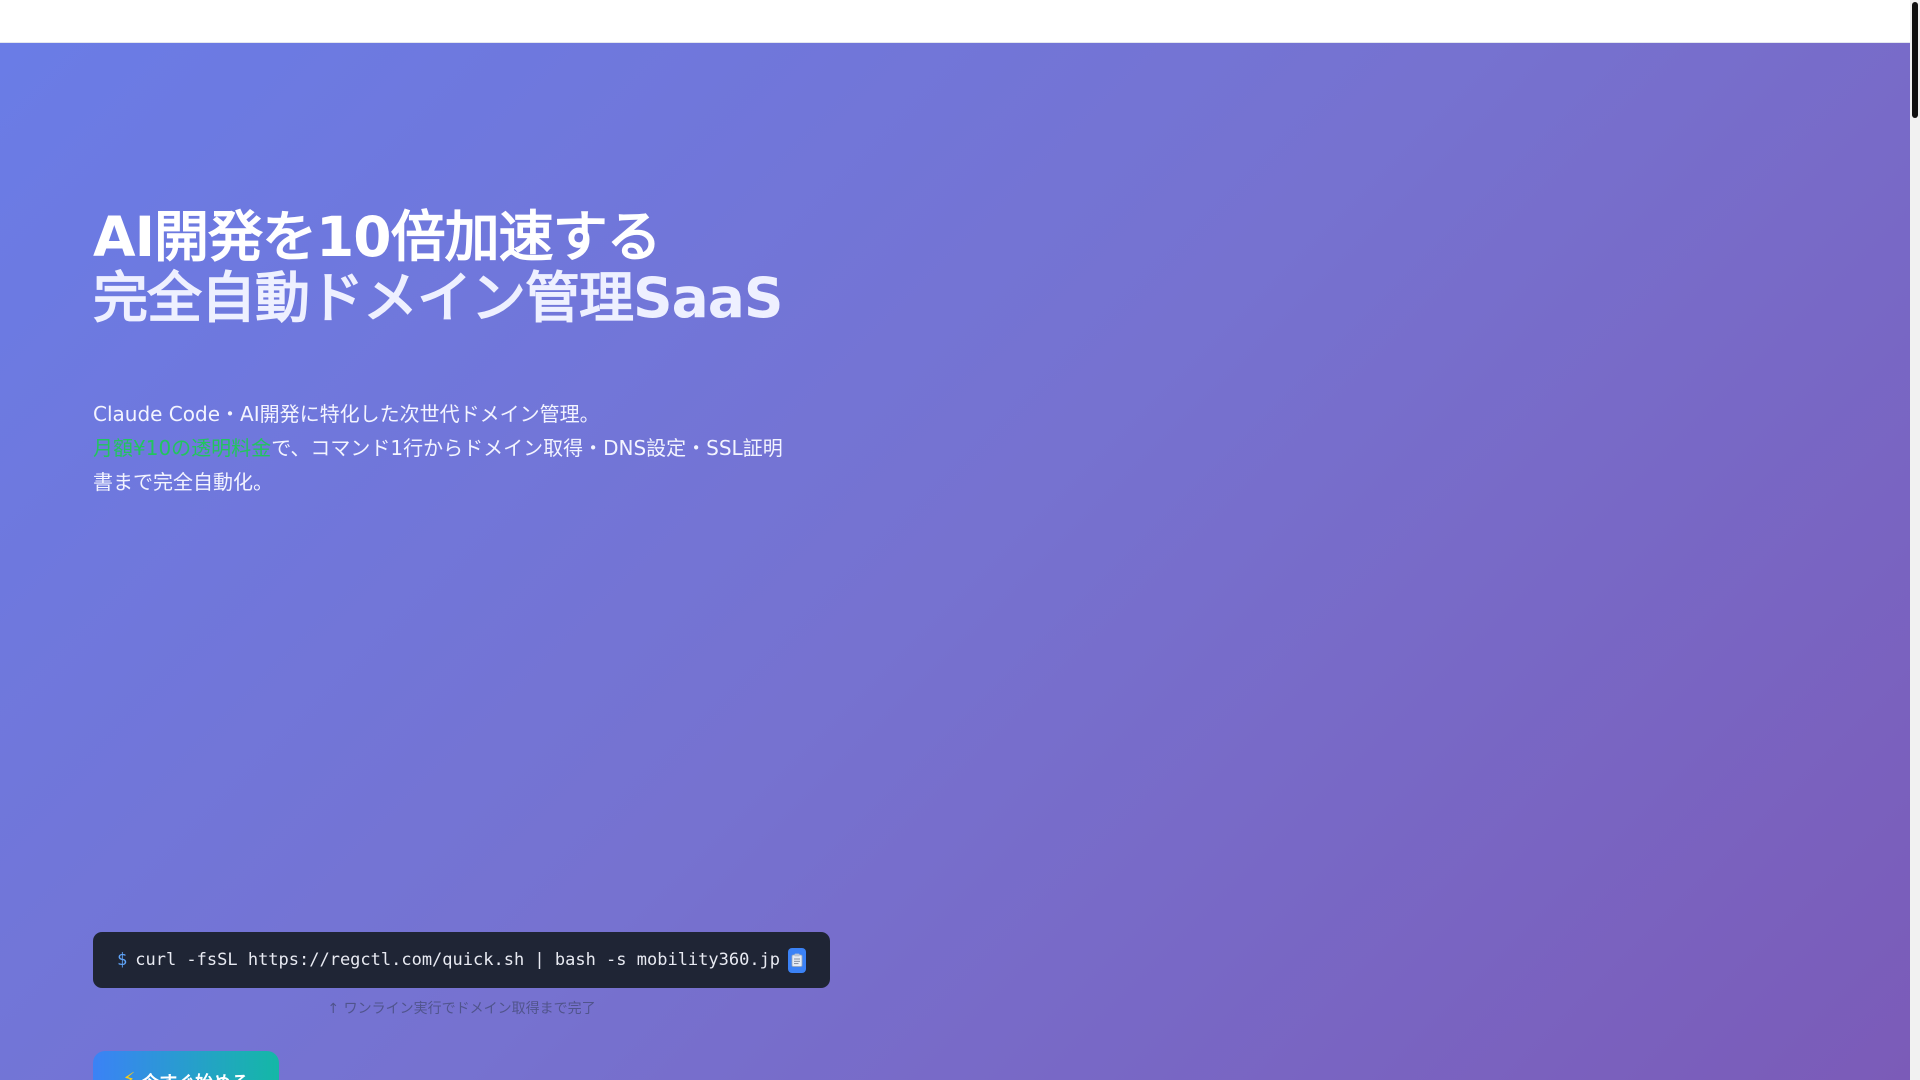 This screenshot has width=1920, height=1080. I want to click on get-started-button: ⚡ 今すぐ始める, so click(186, 1065).